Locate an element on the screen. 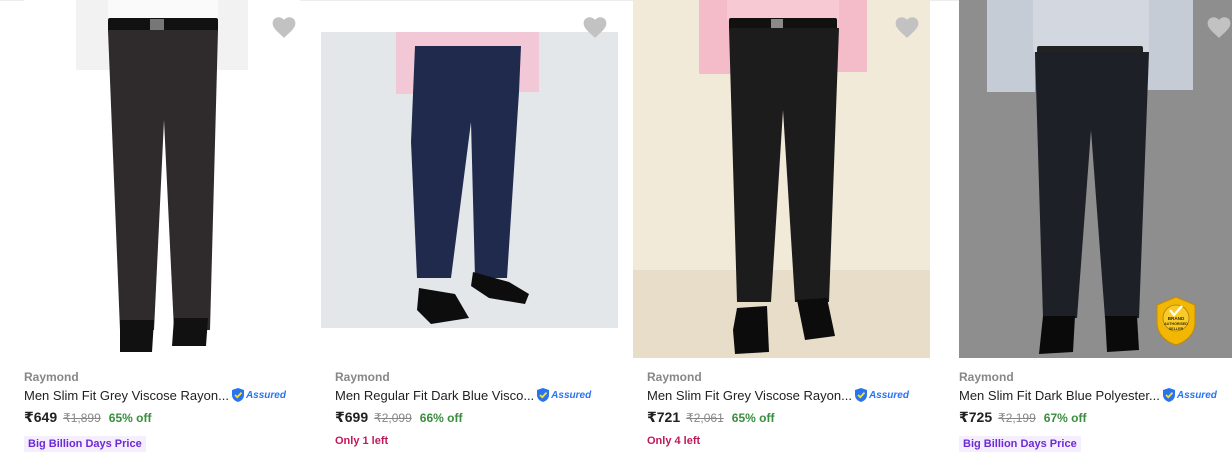 Image resolution: width=1232 pixels, height=452 pixels. discount-percent: 67% off is located at coordinates (1065, 418).